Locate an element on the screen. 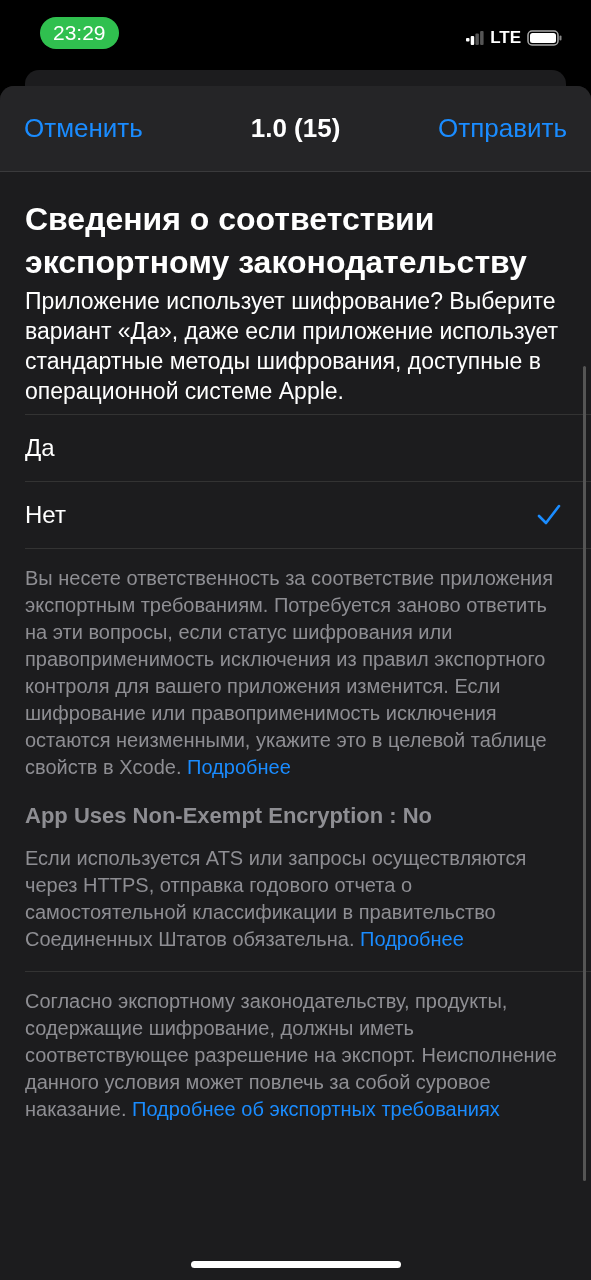 This screenshot has width=591, height=1280. battery-icon is located at coordinates (545, 38).